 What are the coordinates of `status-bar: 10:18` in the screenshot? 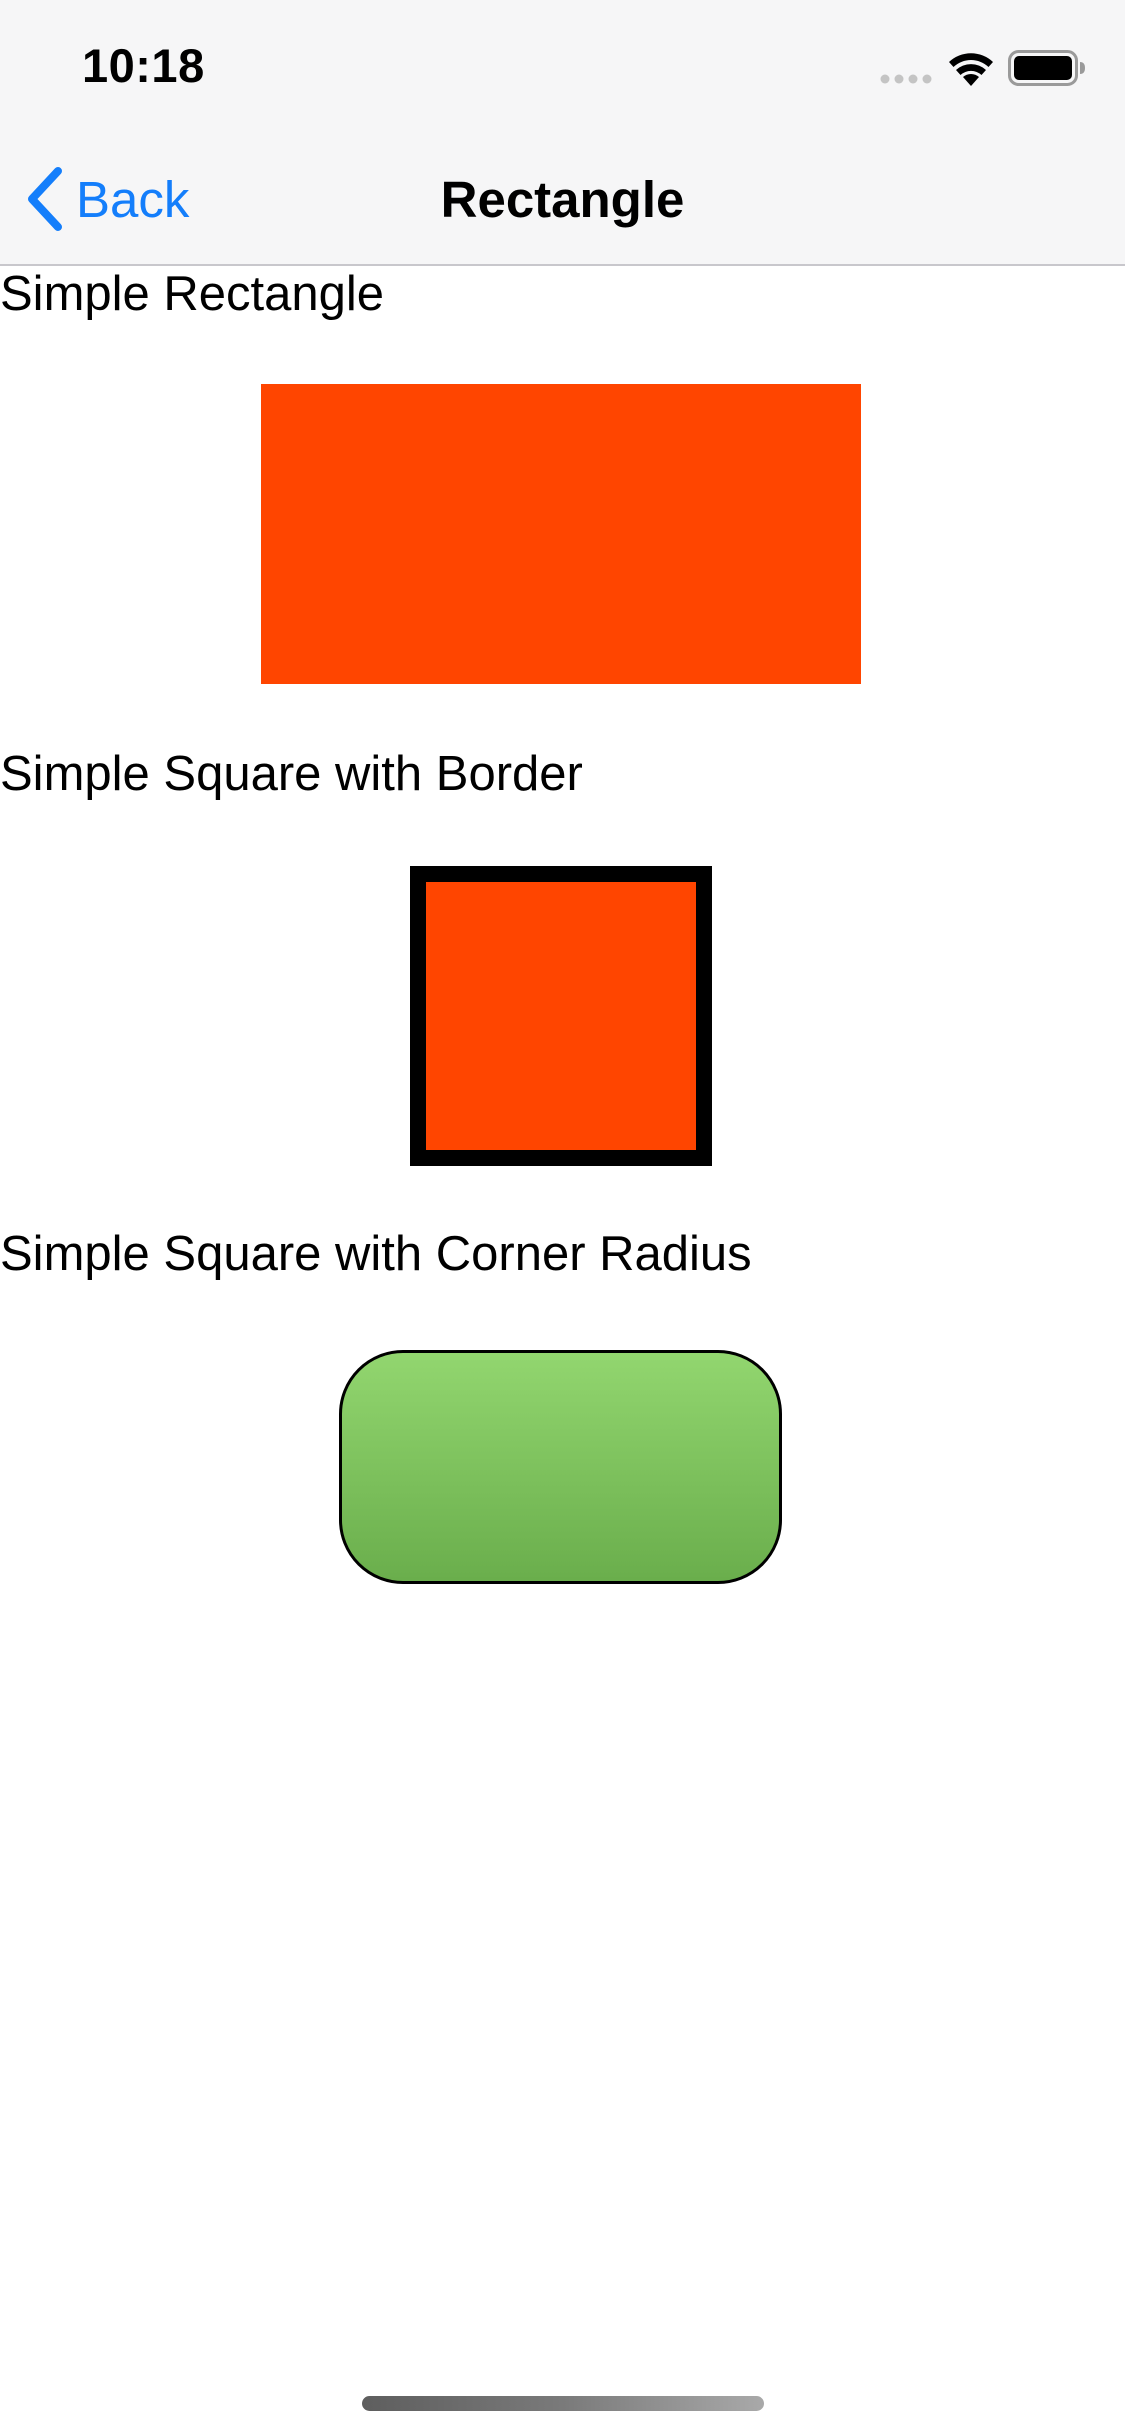 It's located at (562, 66).